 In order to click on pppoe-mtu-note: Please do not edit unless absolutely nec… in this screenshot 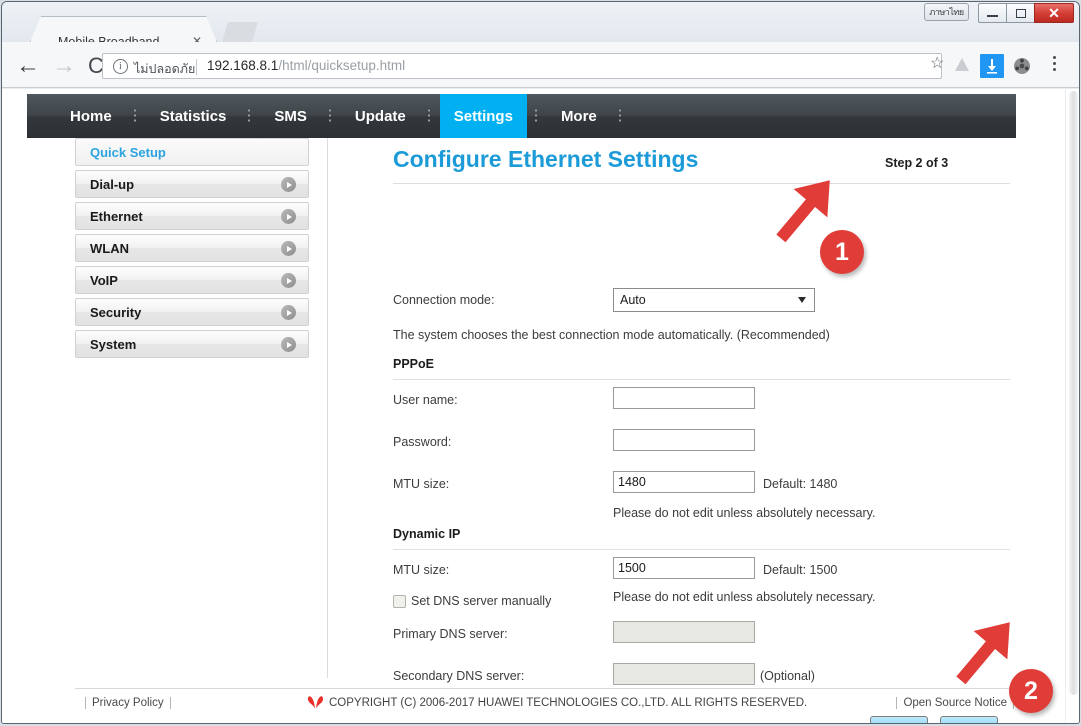, I will do `click(744, 513)`.